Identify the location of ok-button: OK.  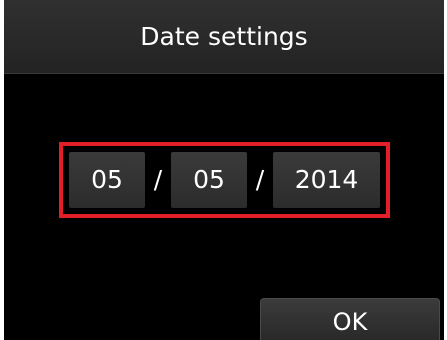
(350, 319).